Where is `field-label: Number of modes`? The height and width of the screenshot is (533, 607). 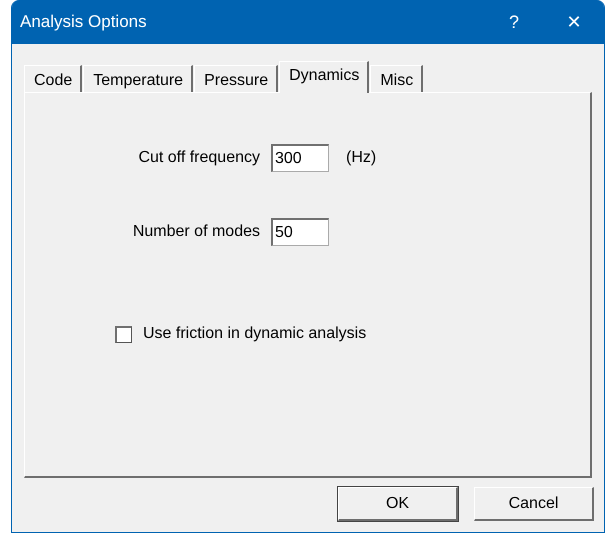 field-label: Number of modes is located at coordinates (196, 232).